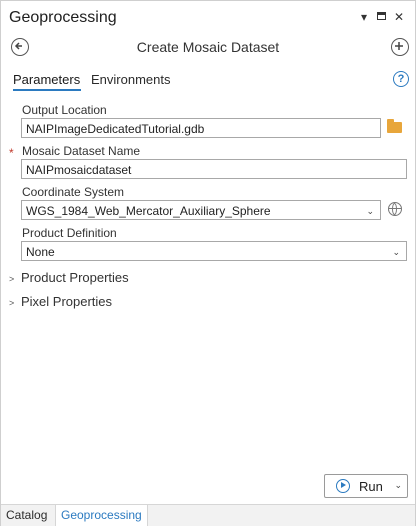  Describe the element at coordinates (214, 251) in the screenshot. I see `product-definition-dropdown: None ⌄` at that location.